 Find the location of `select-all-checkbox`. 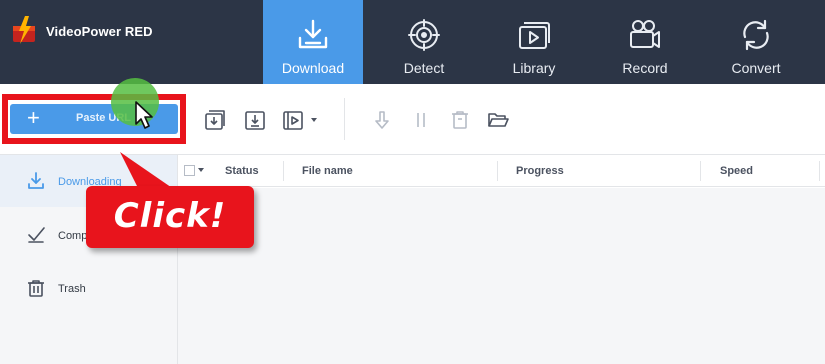

select-all-checkbox is located at coordinates (189, 170).